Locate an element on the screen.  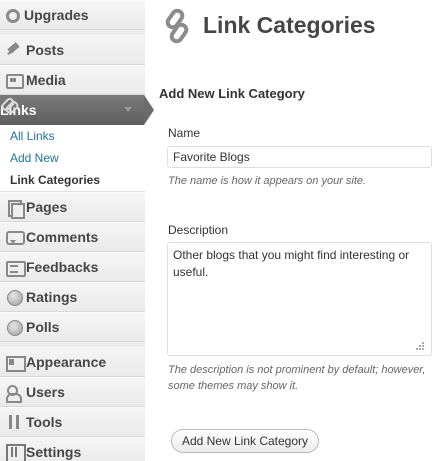
menu-item-label: Tools is located at coordinates (44, 422).